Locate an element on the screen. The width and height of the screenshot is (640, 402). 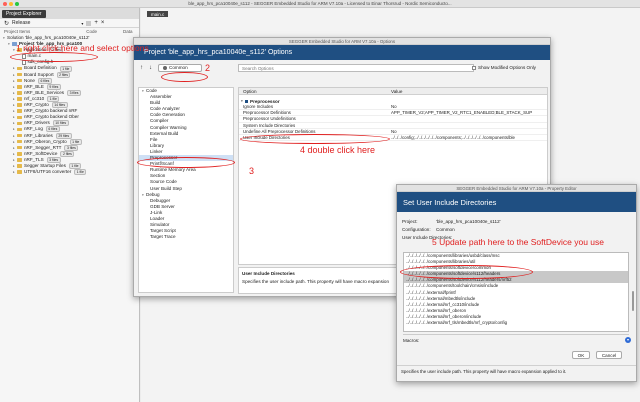
property-name: Ignore Includes is located at coordinates (258, 107).